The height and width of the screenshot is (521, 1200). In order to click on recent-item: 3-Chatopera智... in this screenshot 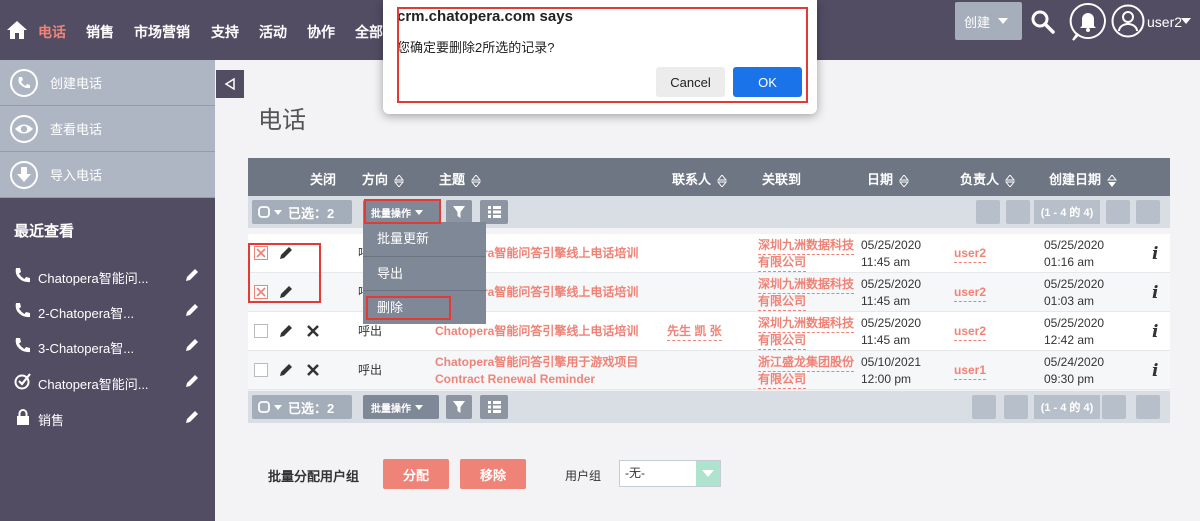, I will do `click(107, 345)`.